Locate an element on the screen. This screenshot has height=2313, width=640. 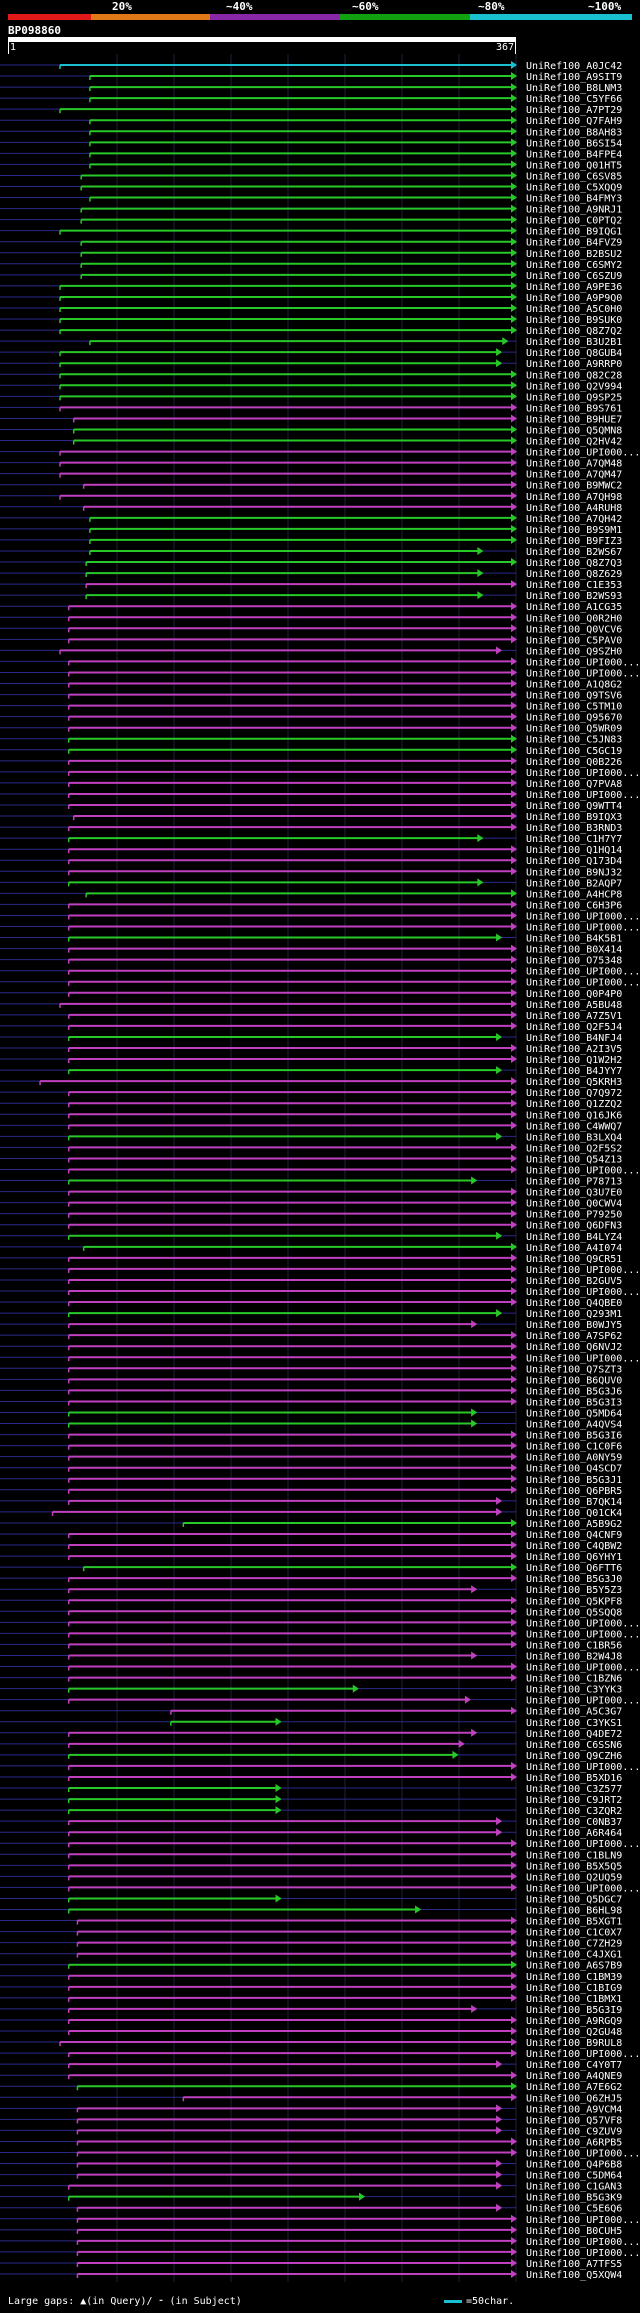
hit-label: UniRef100_Q5QMN8 is located at coordinates (574, 430).